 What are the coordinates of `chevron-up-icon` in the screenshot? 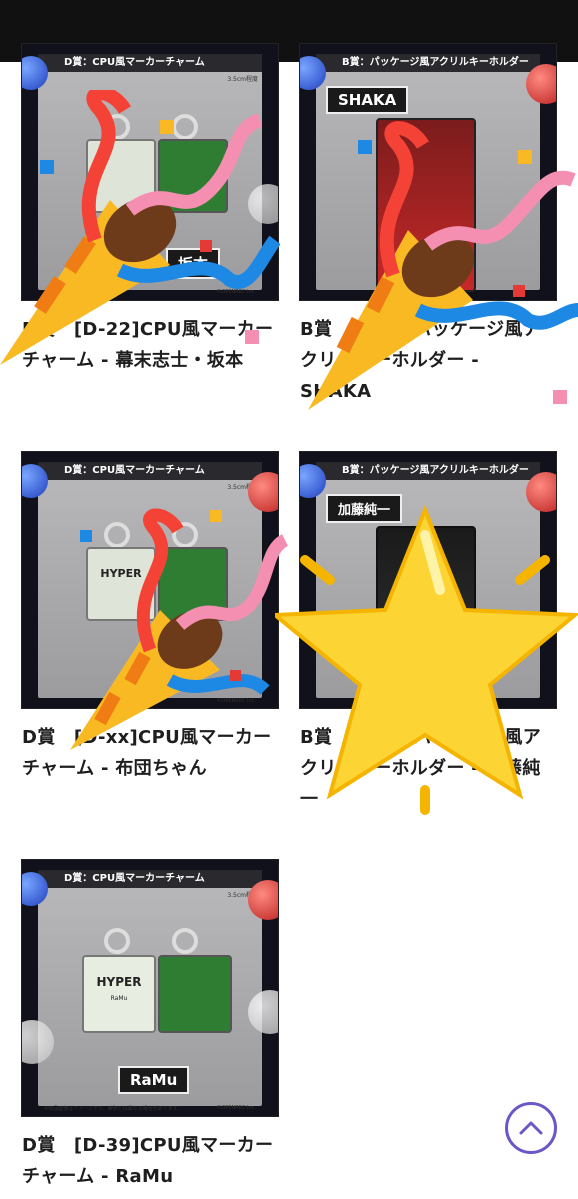 It's located at (531, 1128).